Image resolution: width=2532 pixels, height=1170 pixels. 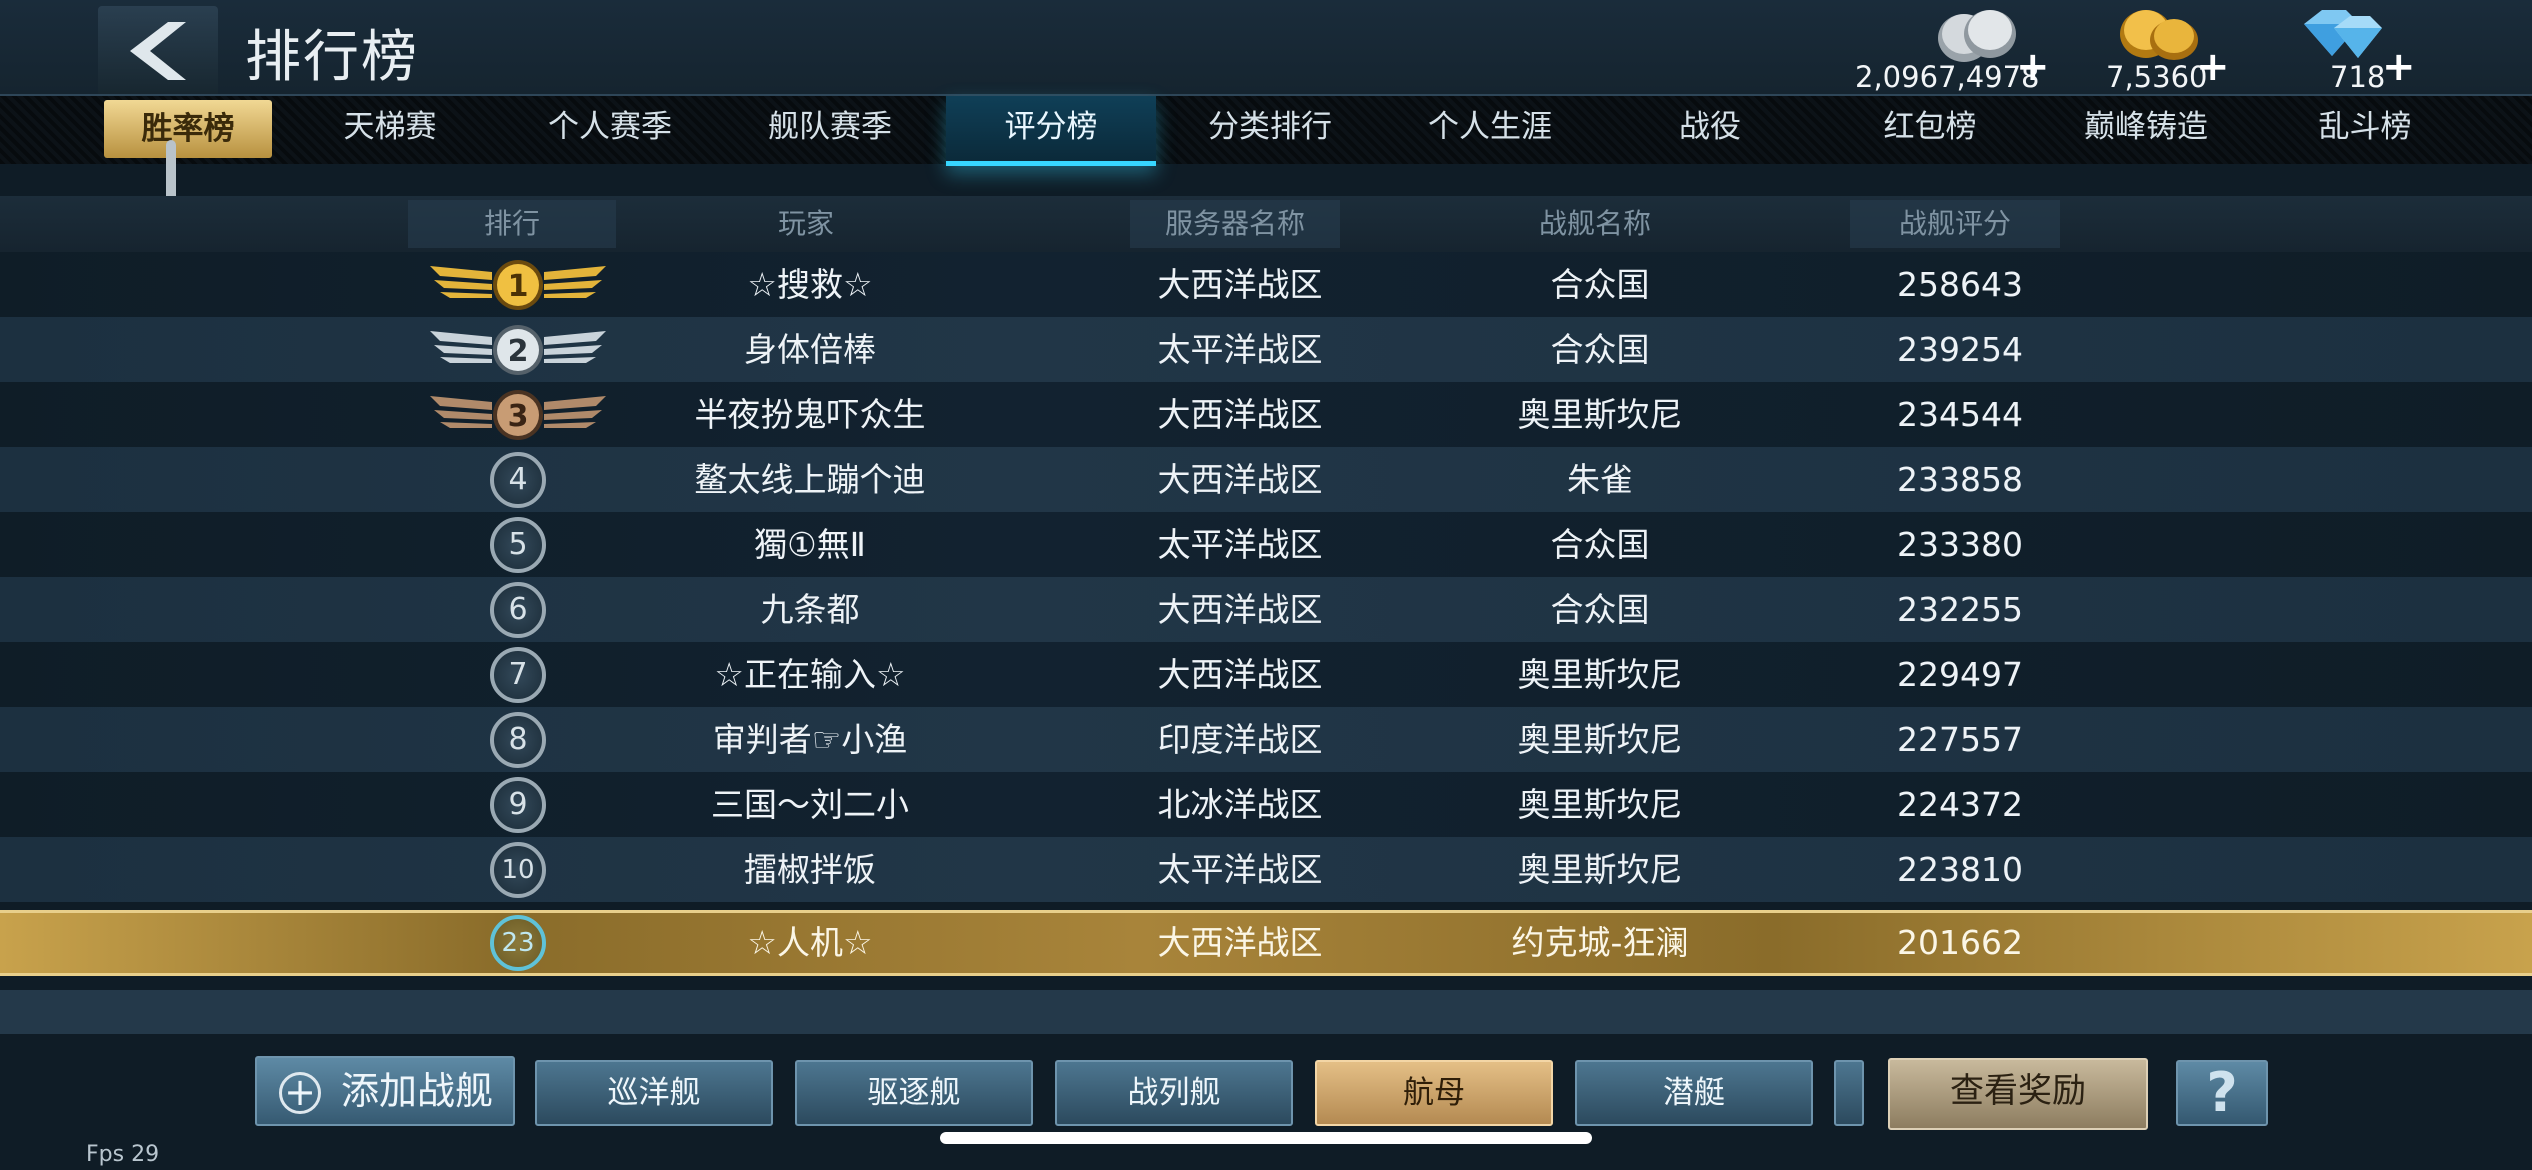 What do you see at coordinates (1174, 1093) in the screenshot?
I see `category-battleship-button: 战列舰` at bounding box center [1174, 1093].